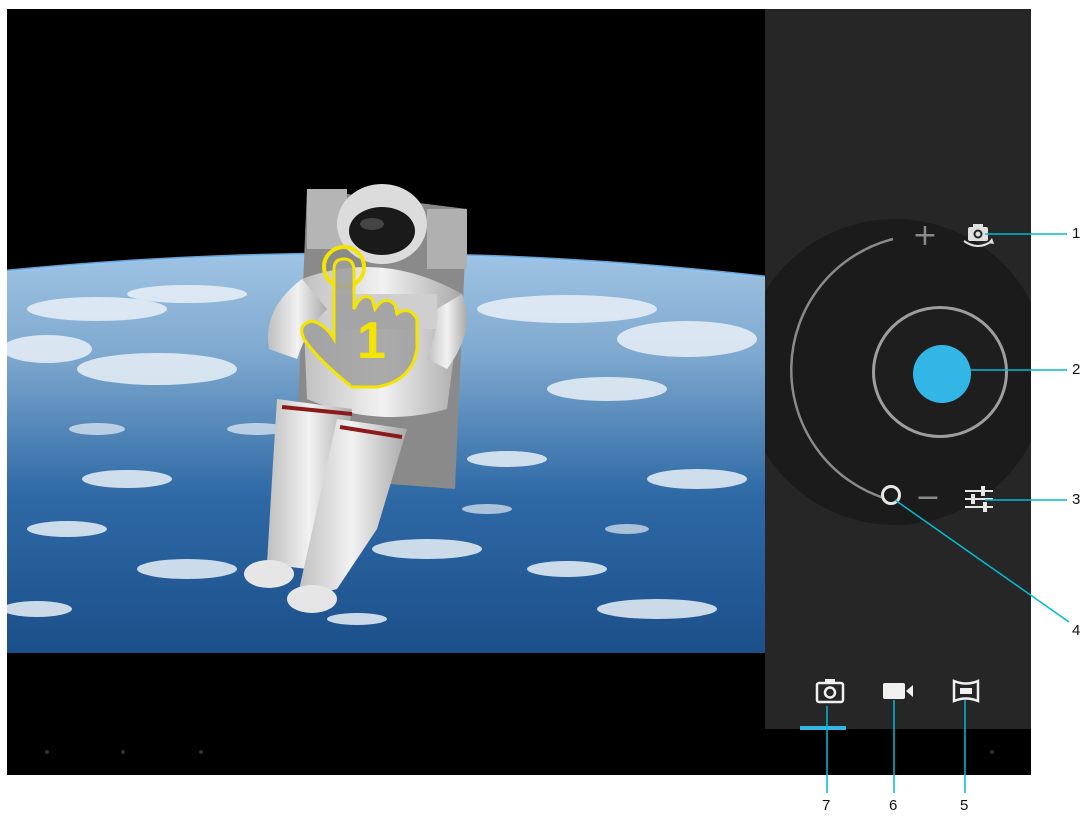  Describe the element at coordinates (47, 752) in the screenshot. I see `nav-back-dot` at that location.